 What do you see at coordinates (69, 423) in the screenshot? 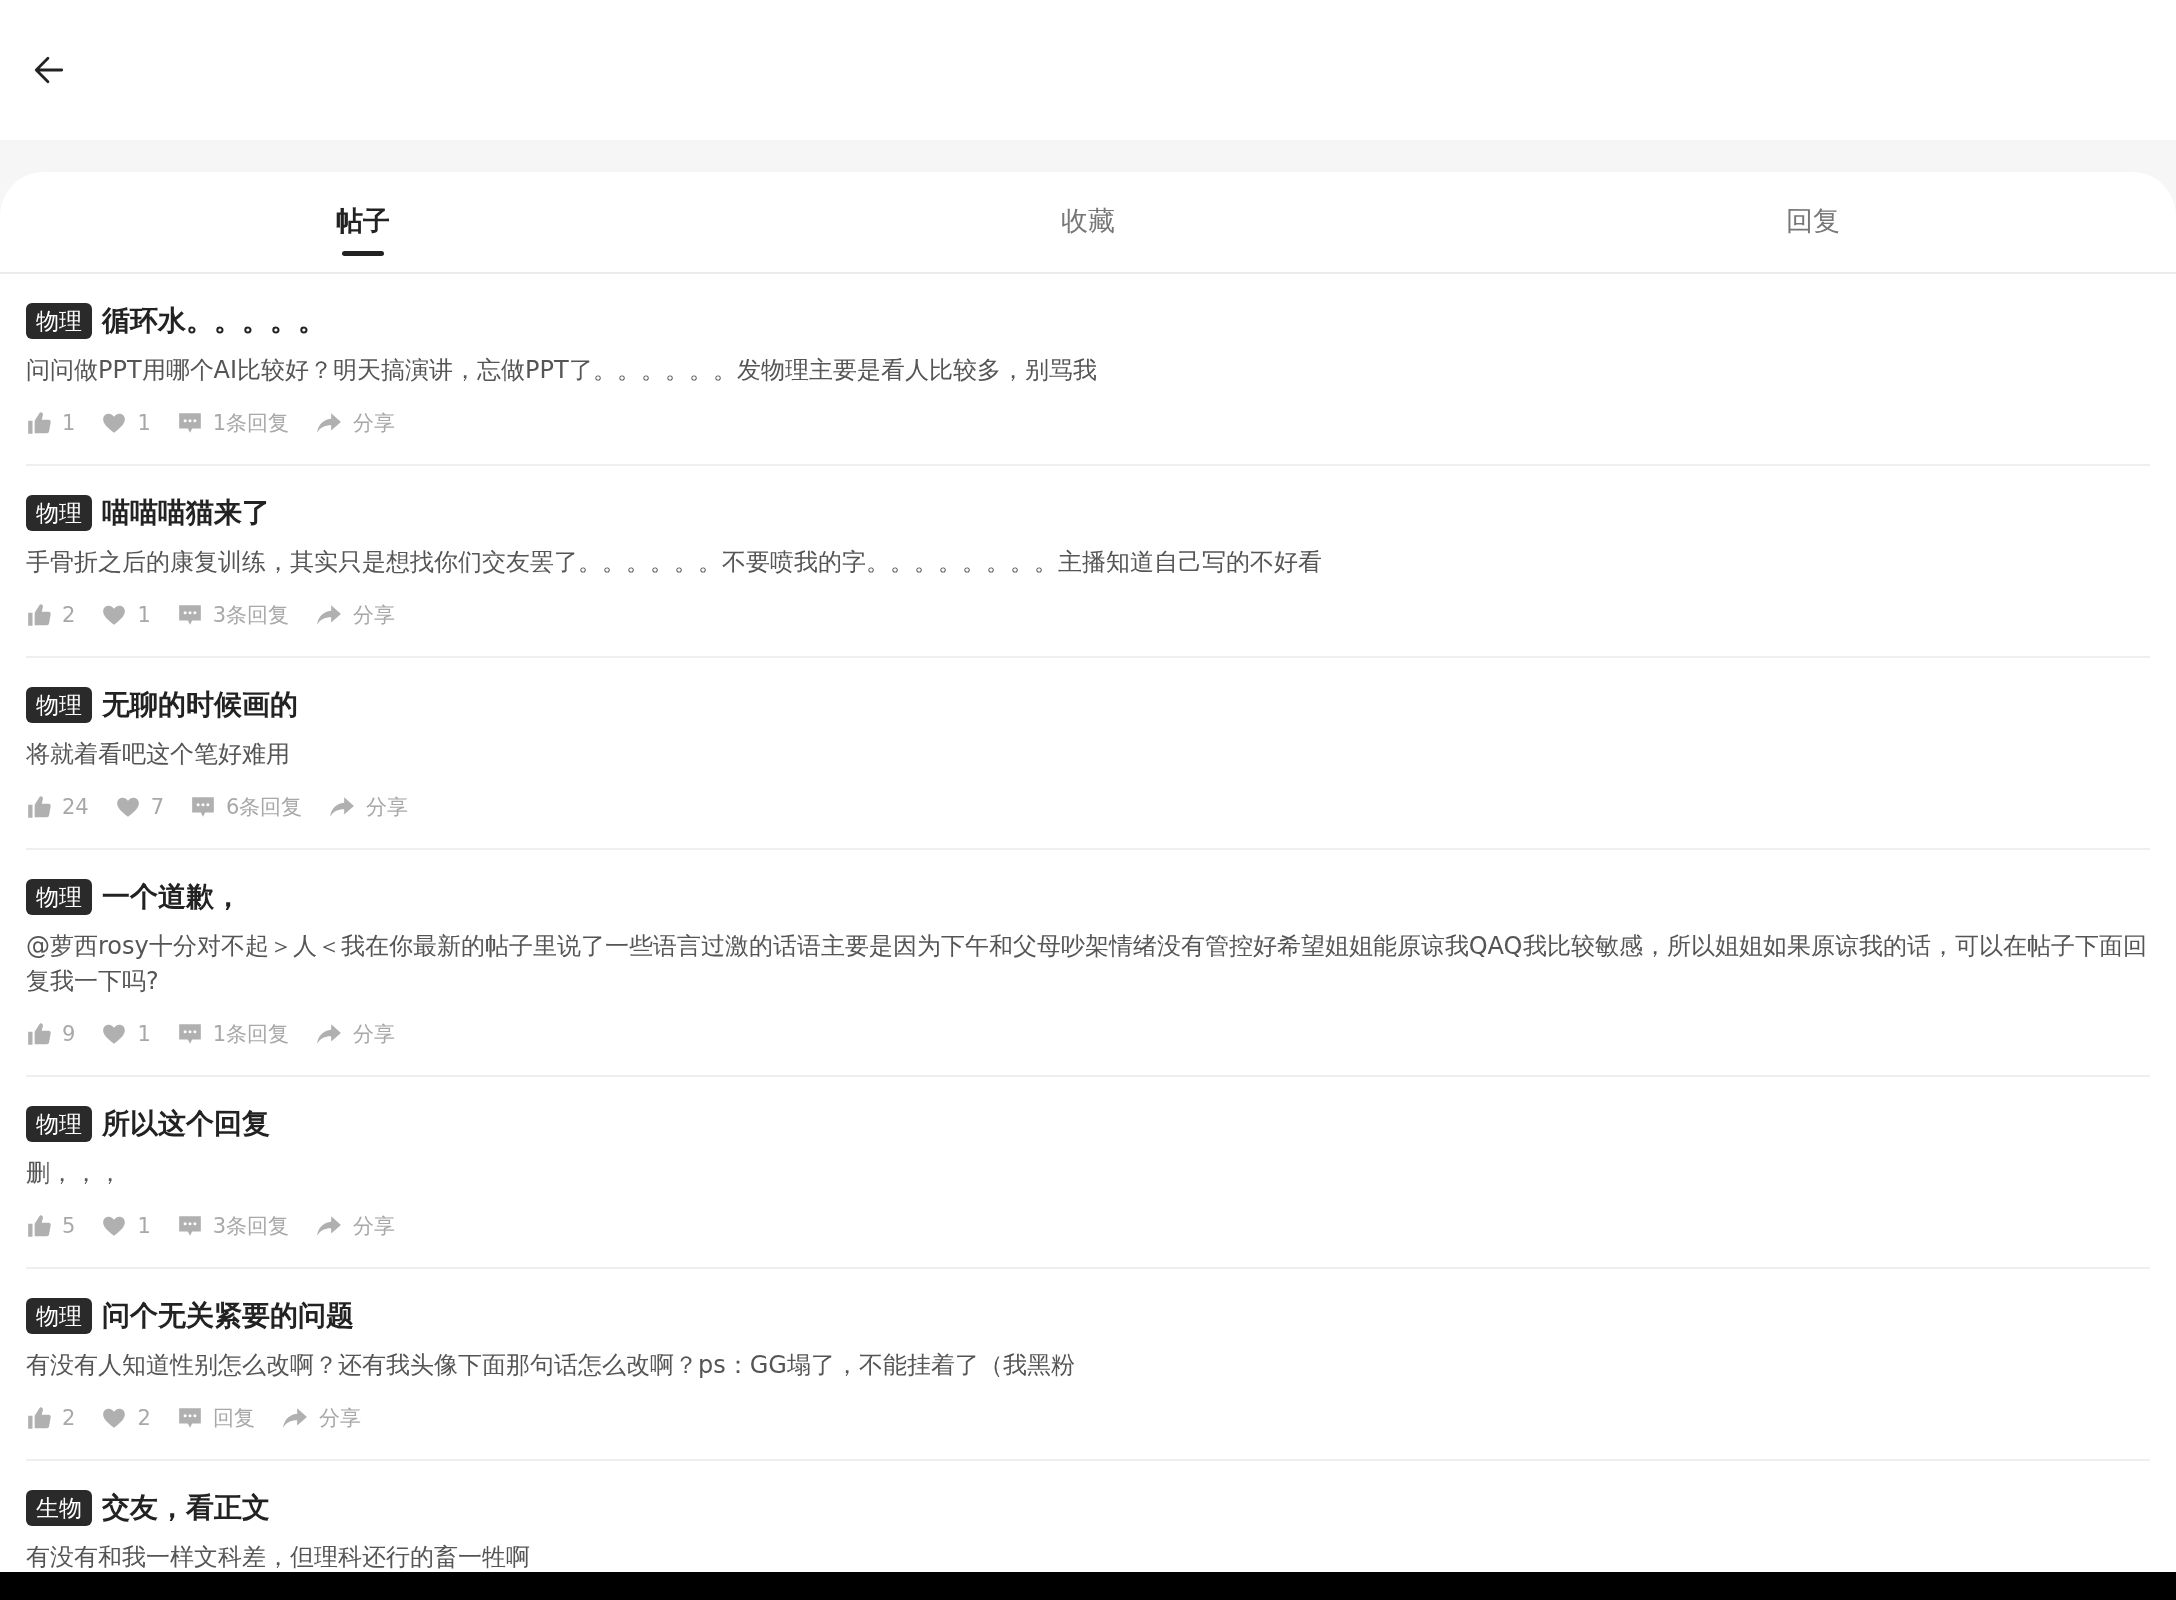
I see `like-count: 1` at bounding box center [69, 423].